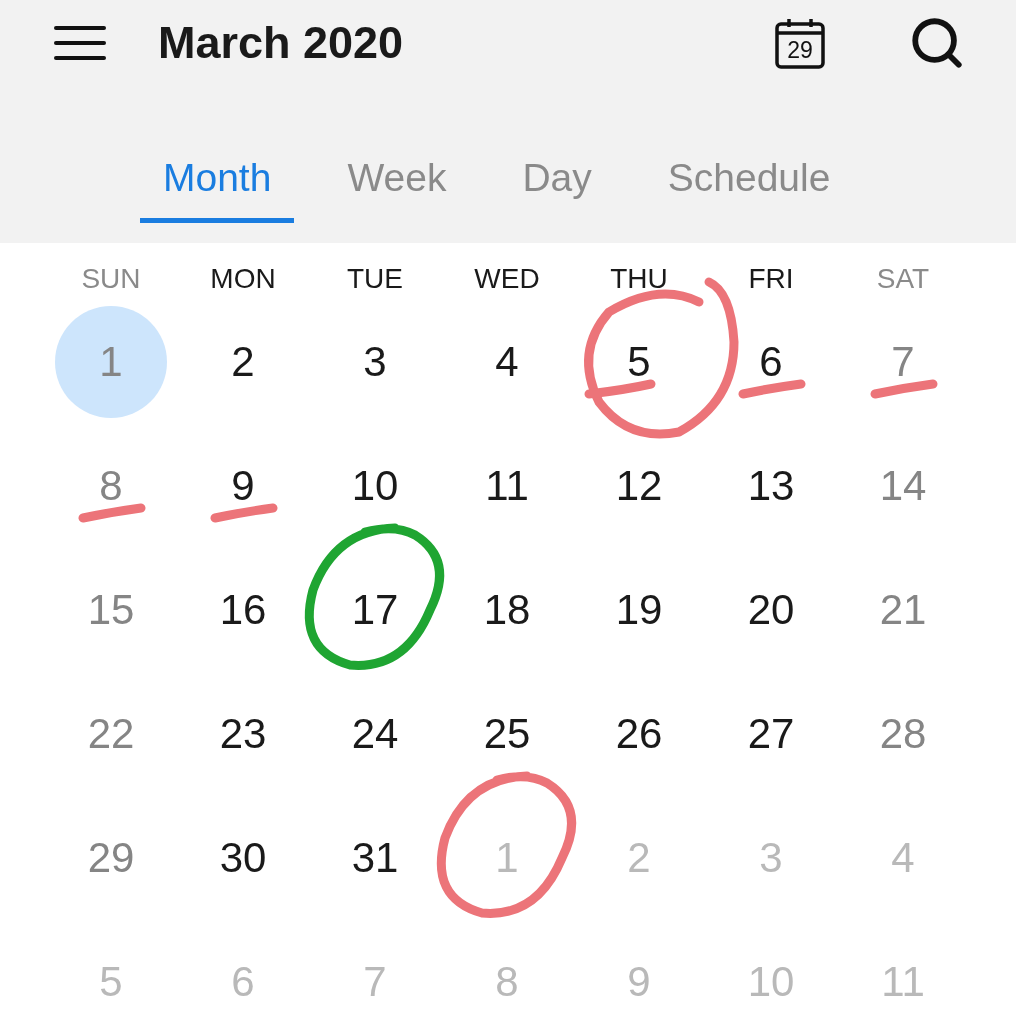 The height and width of the screenshot is (1024, 1016). Describe the element at coordinates (749, 189) in the screenshot. I see `view-tab: Schedule` at that location.